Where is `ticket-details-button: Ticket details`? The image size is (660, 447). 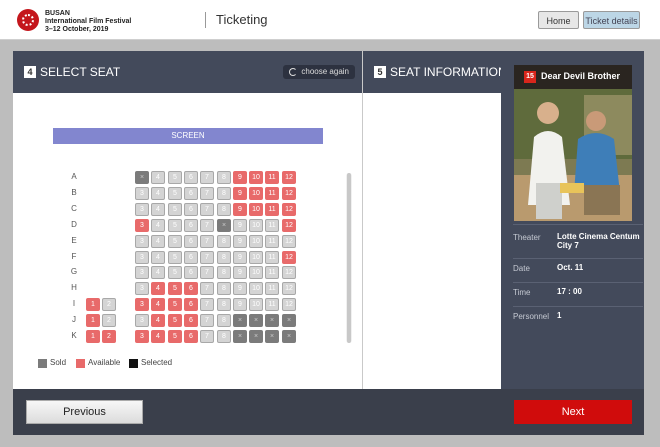 ticket-details-button: Ticket details is located at coordinates (611, 20).